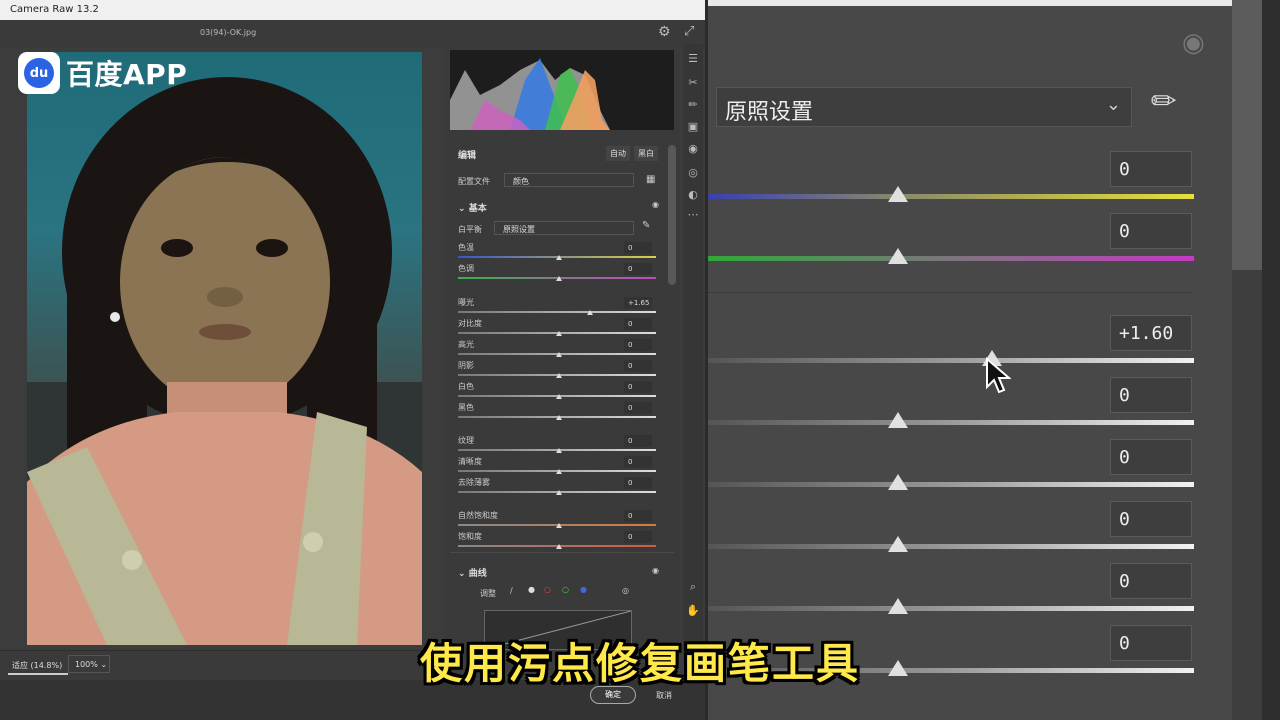 The image size is (1280, 720). What do you see at coordinates (39, 73) in the screenshot?
I see `paw-icon: du` at bounding box center [39, 73].